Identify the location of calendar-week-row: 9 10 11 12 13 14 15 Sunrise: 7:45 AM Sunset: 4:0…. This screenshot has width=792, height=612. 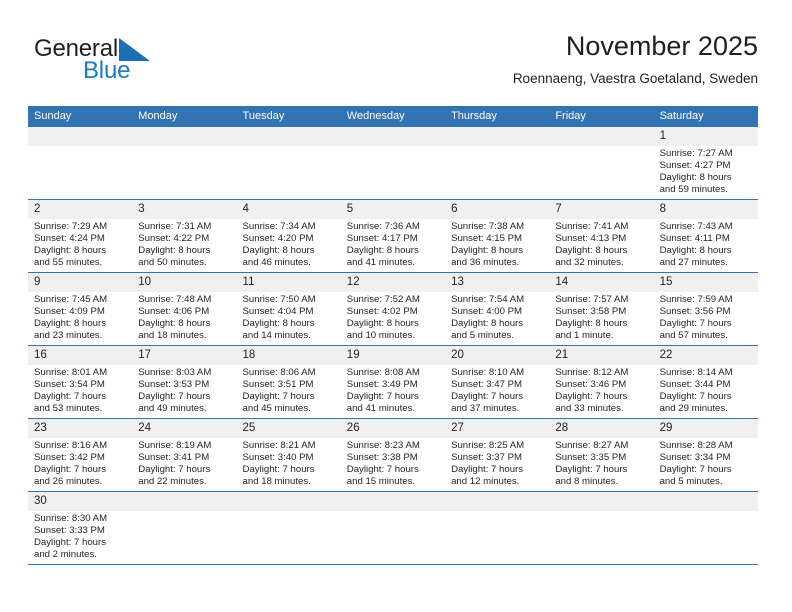
(393, 308).